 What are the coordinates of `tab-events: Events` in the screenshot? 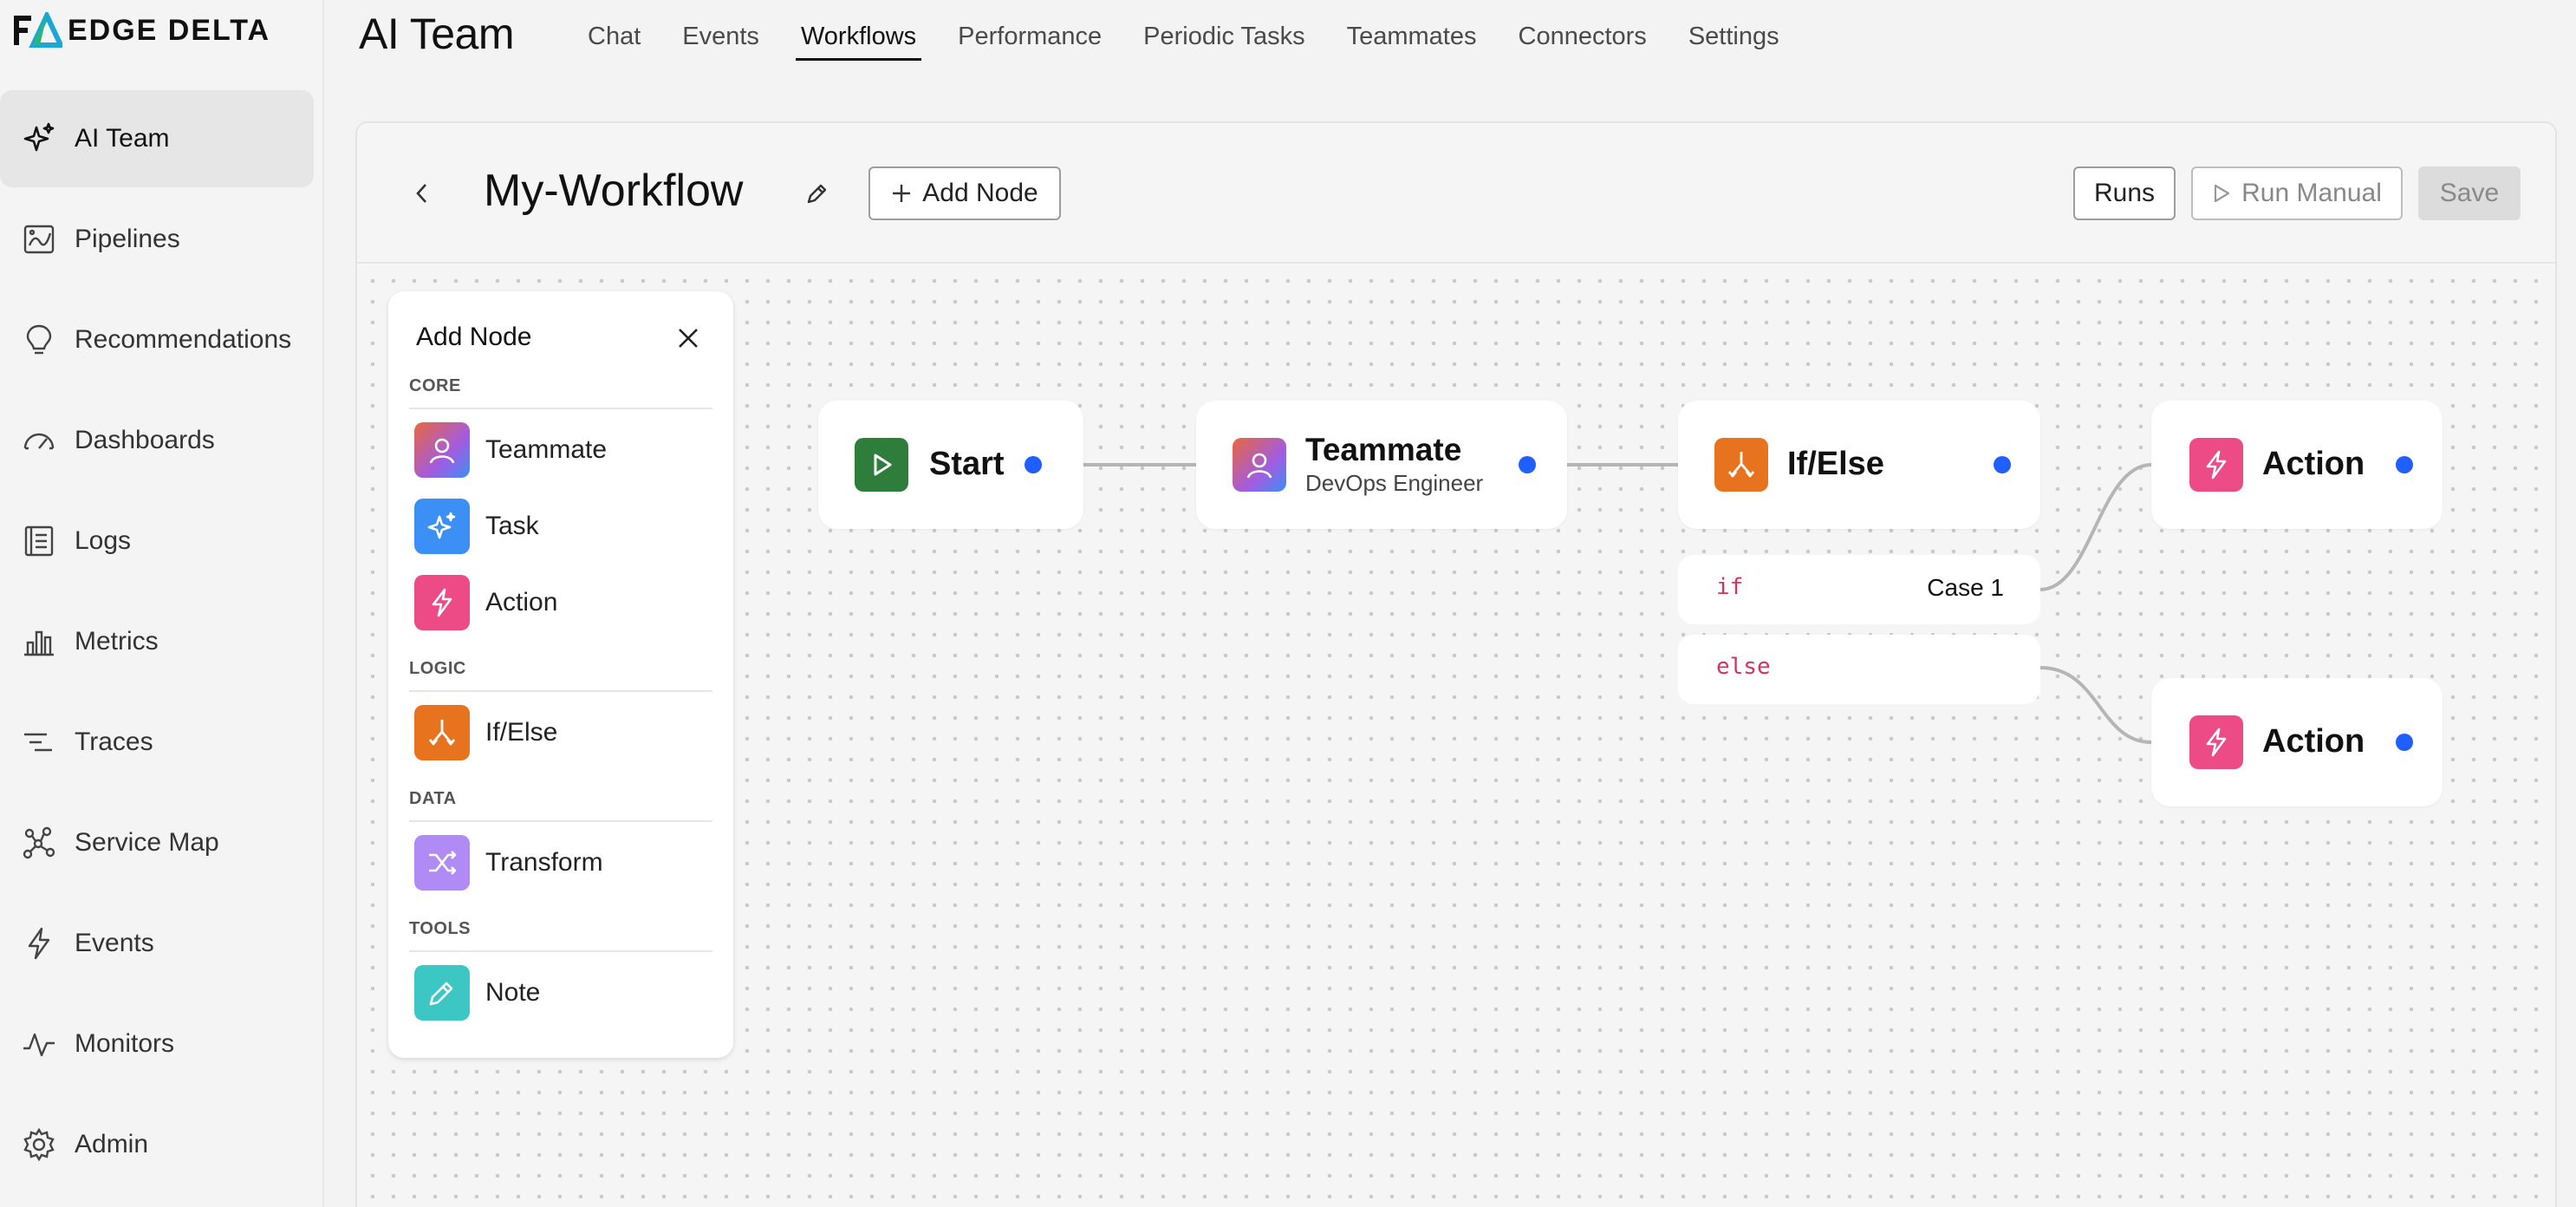 It's located at (720, 39).